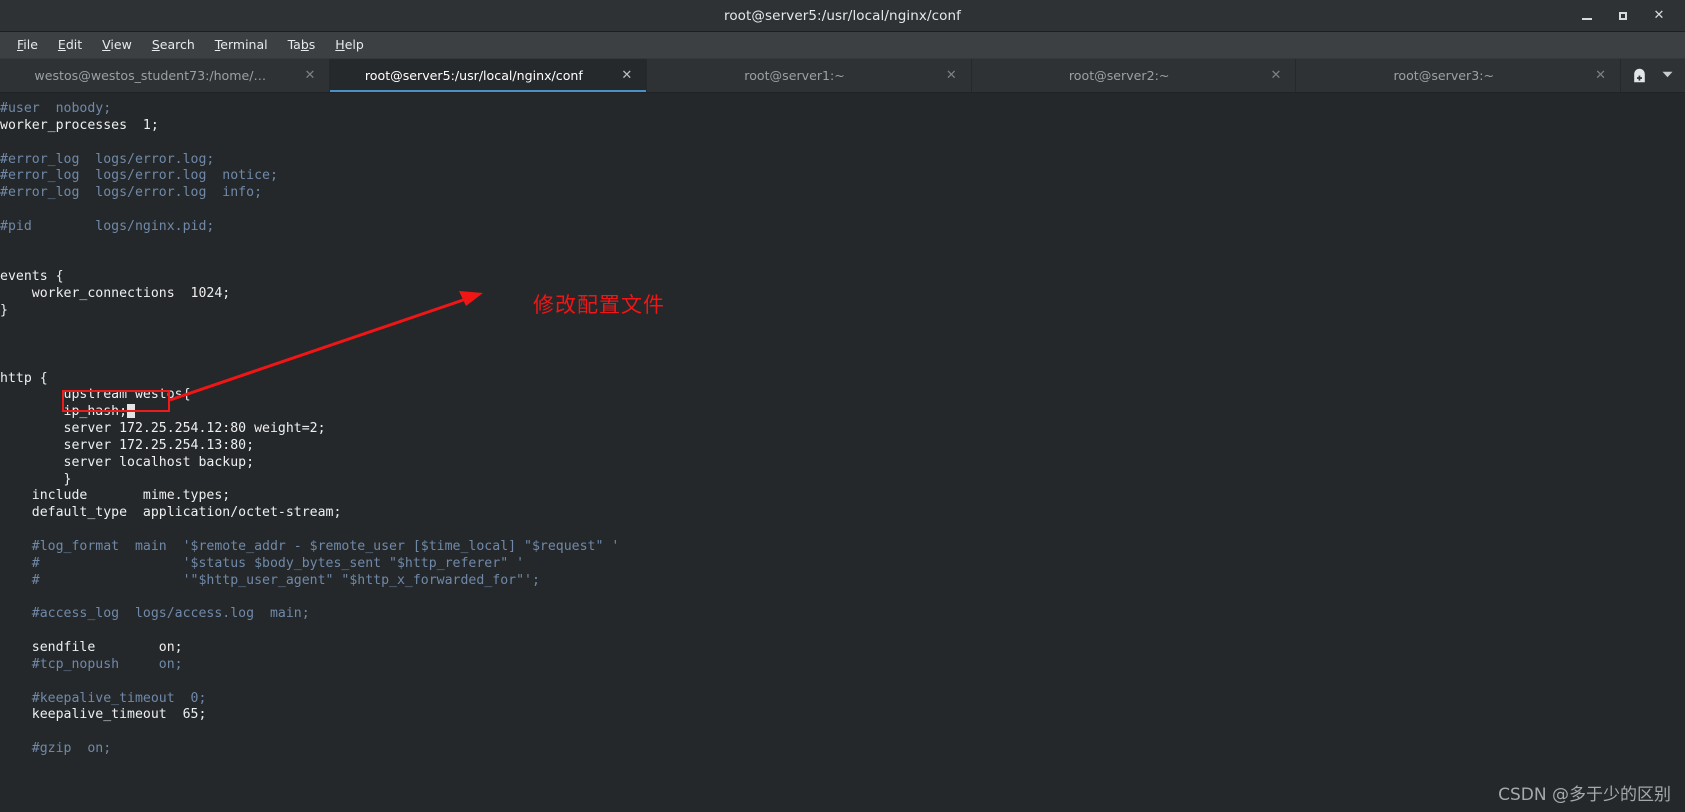  Describe the element at coordinates (294, 44) in the screenshot. I see `menu-tabs-pre: Ta` at that location.